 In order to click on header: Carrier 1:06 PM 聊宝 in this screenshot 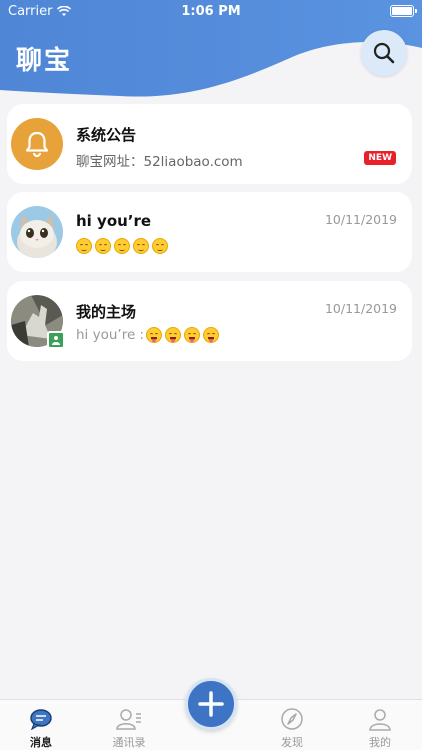, I will do `click(211, 50)`.